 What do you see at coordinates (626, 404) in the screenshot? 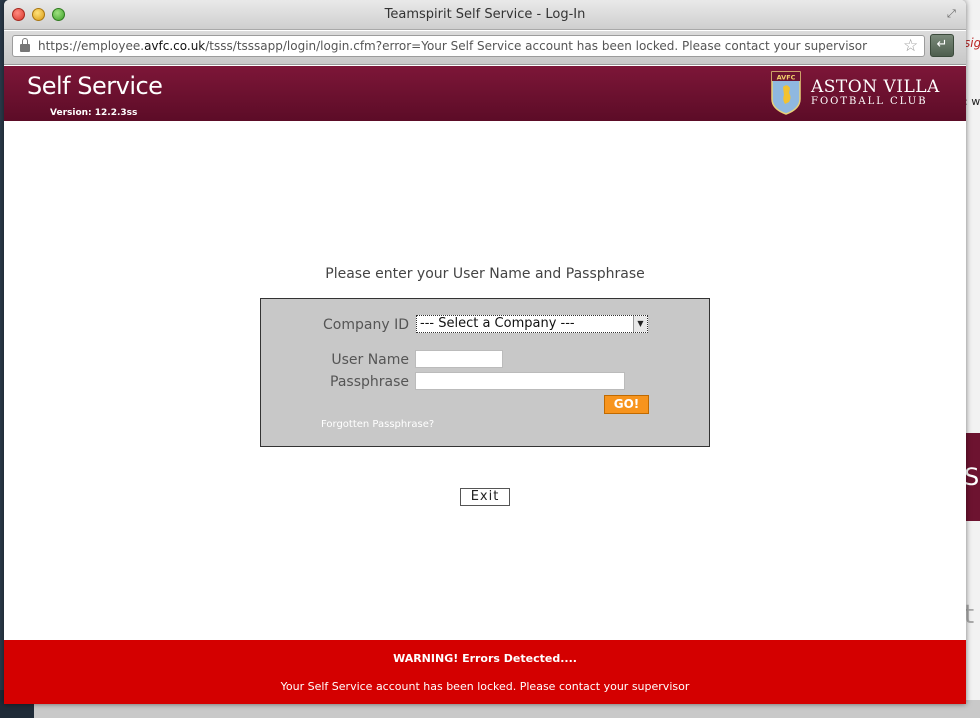
I see `go-button: GO!` at bounding box center [626, 404].